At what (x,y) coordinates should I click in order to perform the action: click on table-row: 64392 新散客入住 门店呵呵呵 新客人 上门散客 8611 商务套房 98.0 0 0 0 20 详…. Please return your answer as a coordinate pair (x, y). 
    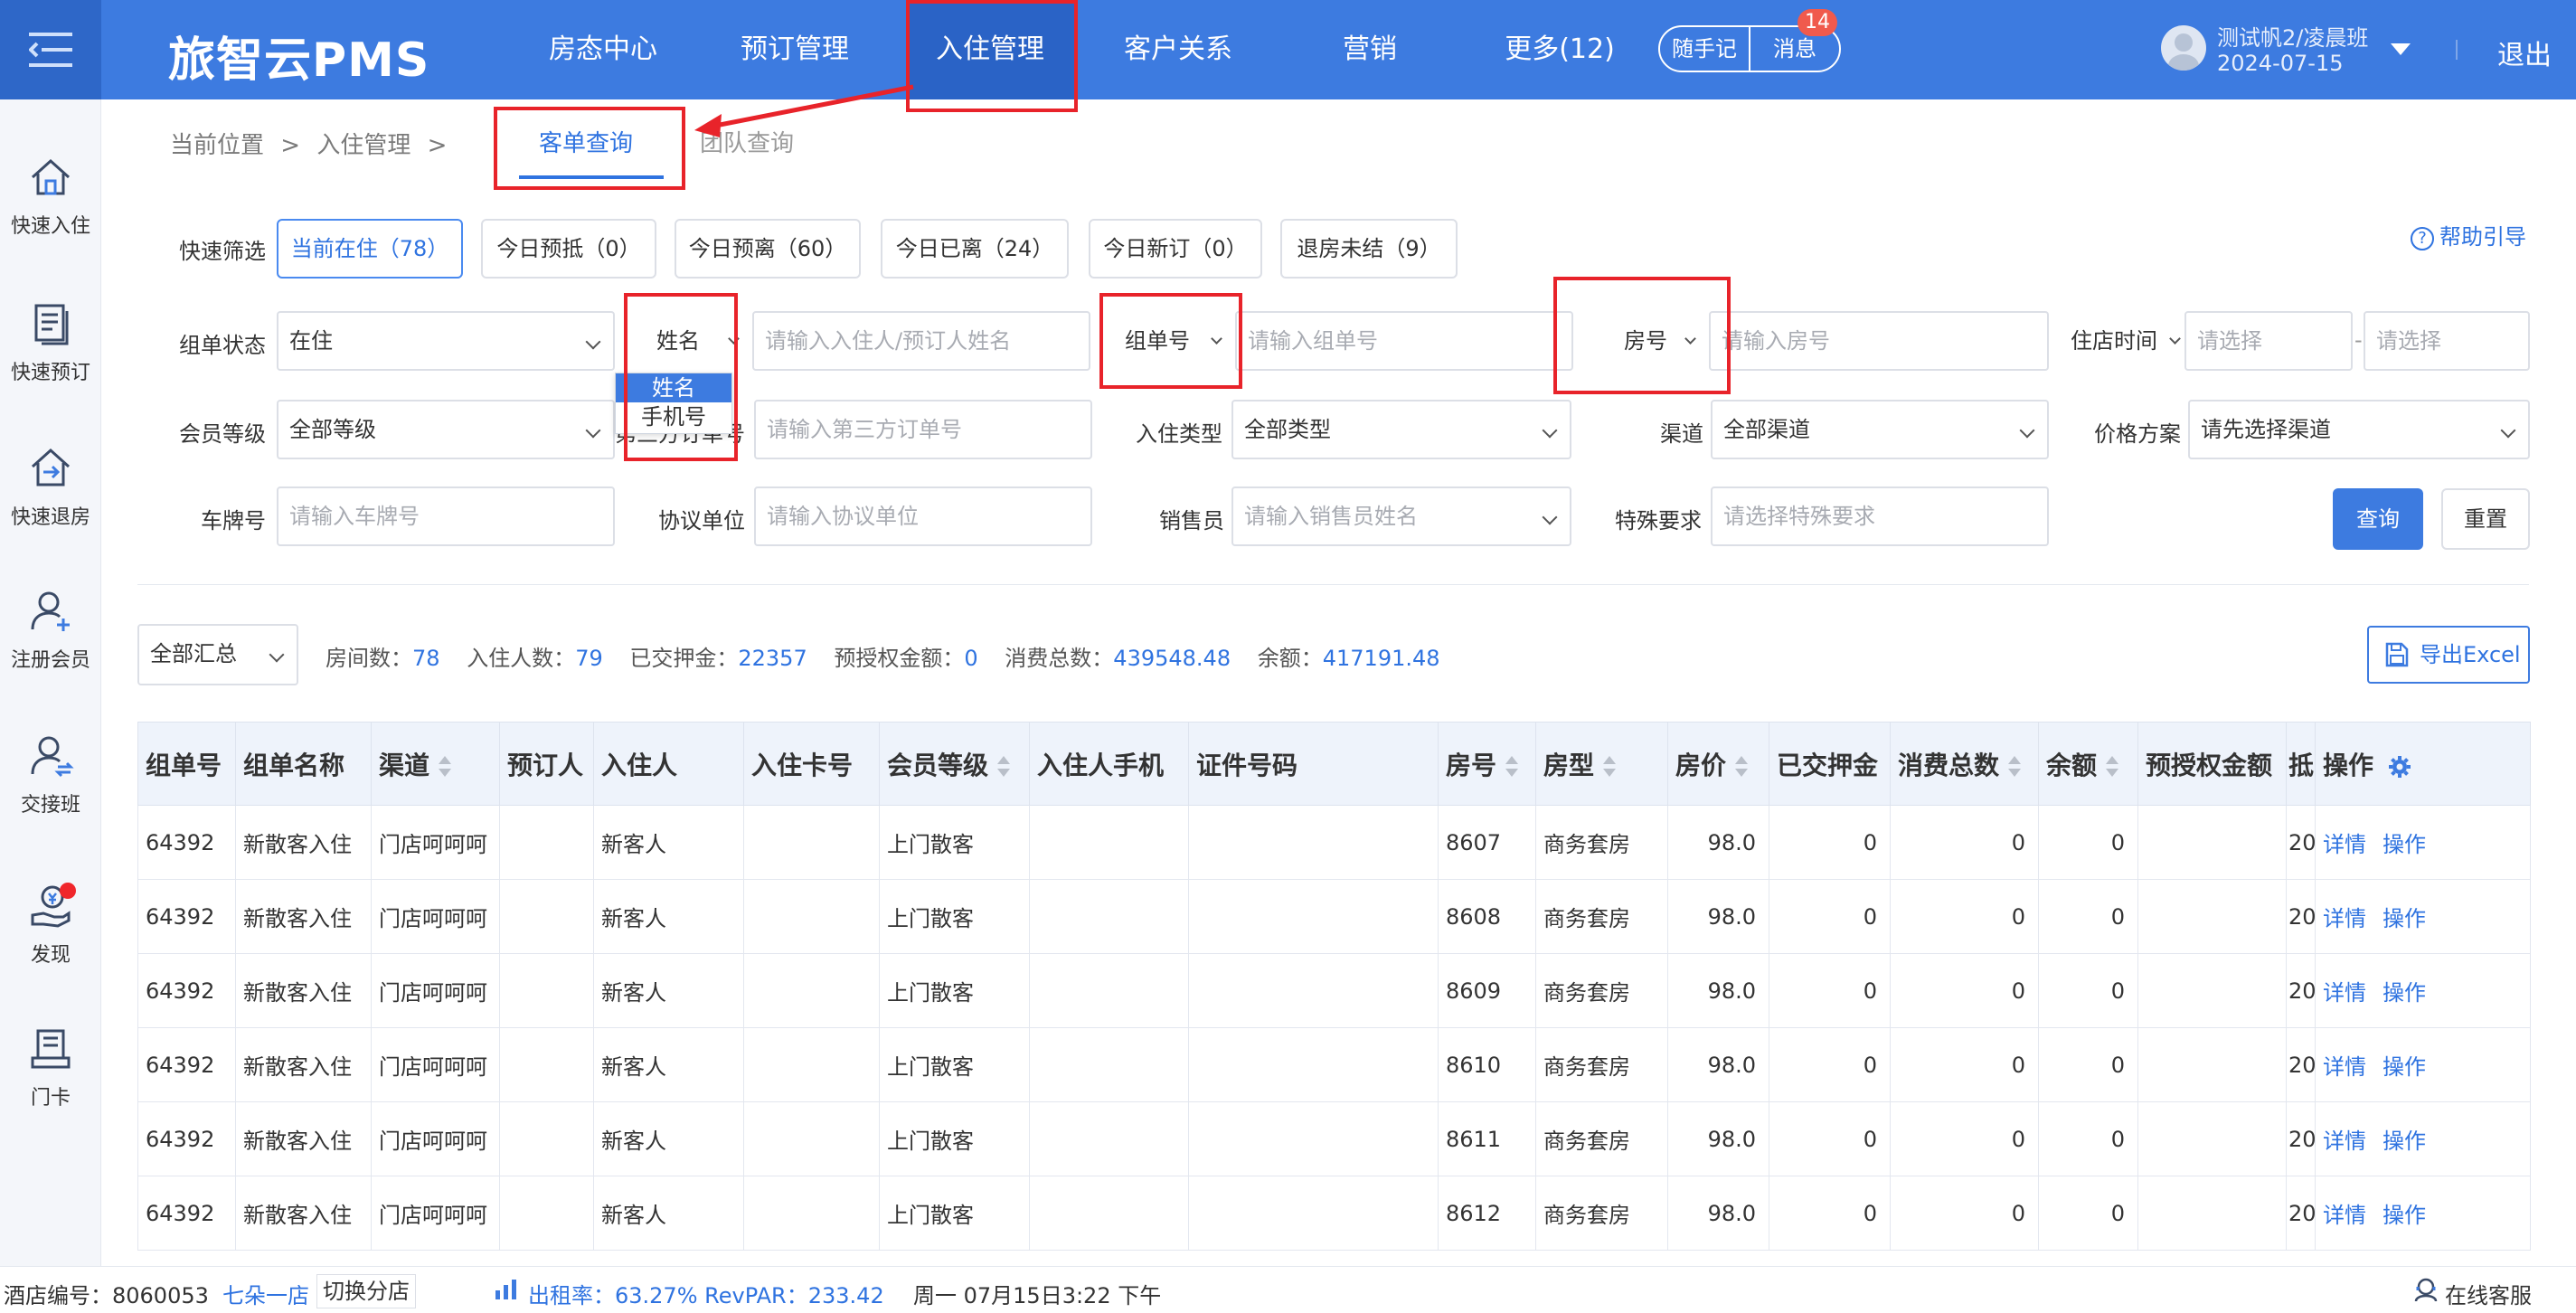
    Looking at the image, I should click on (1334, 1138).